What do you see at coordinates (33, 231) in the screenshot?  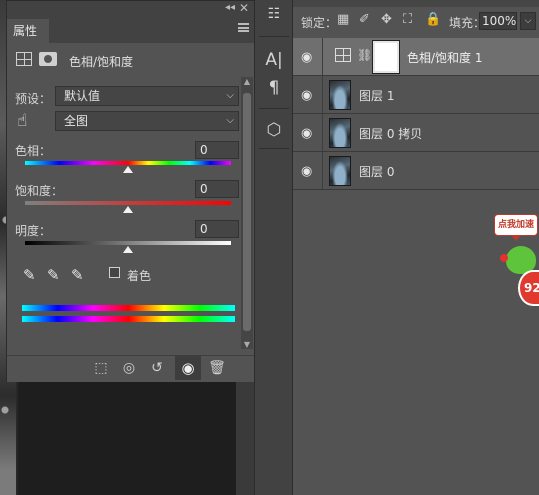 I see `lightness-label: 明度：` at bounding box center [33, 231].